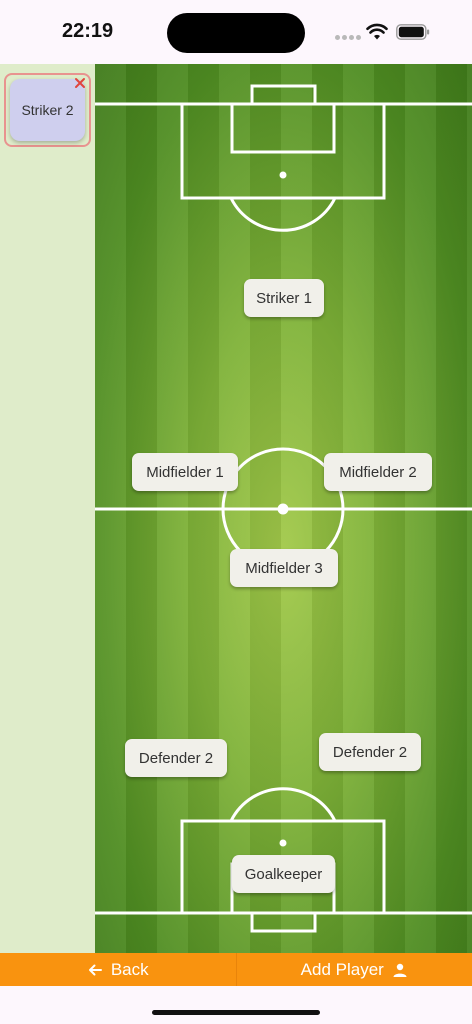 This screenshot has height=1024, width=472. Describe the element at coordinates (342, 969) in the screenshot. I see `add-player-button-label: Add Player` at that location.